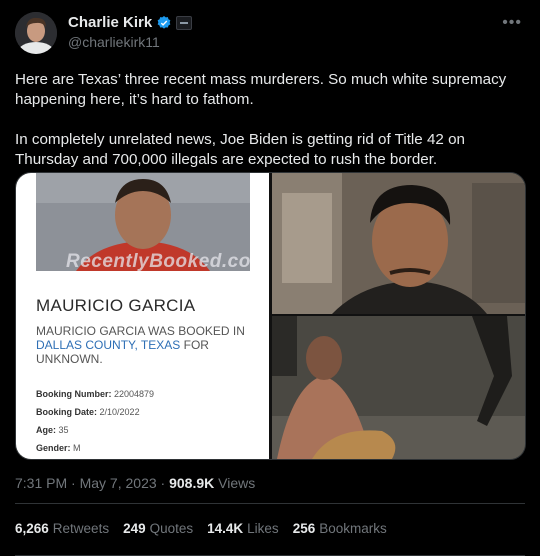 Image resolution: width=540 pixels, height=556 pixels. Describe the element at coordinates (353, 528) in the screenshot. I see `bookmarks-label: Bookmarks` at that location.